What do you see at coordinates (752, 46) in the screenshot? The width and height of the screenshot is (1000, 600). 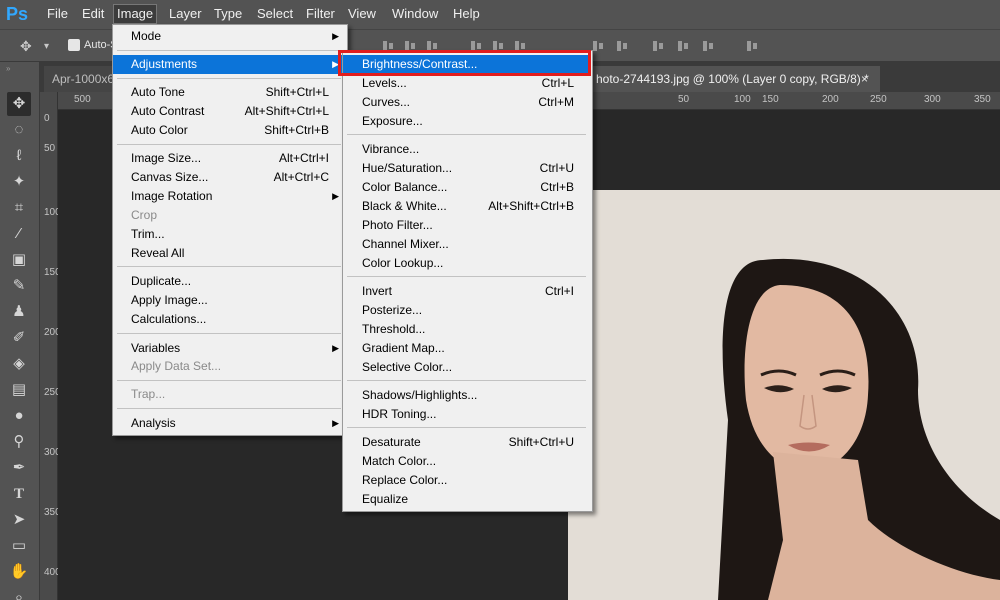 I see `auto-align-icon` at bounding box center [752, 46].